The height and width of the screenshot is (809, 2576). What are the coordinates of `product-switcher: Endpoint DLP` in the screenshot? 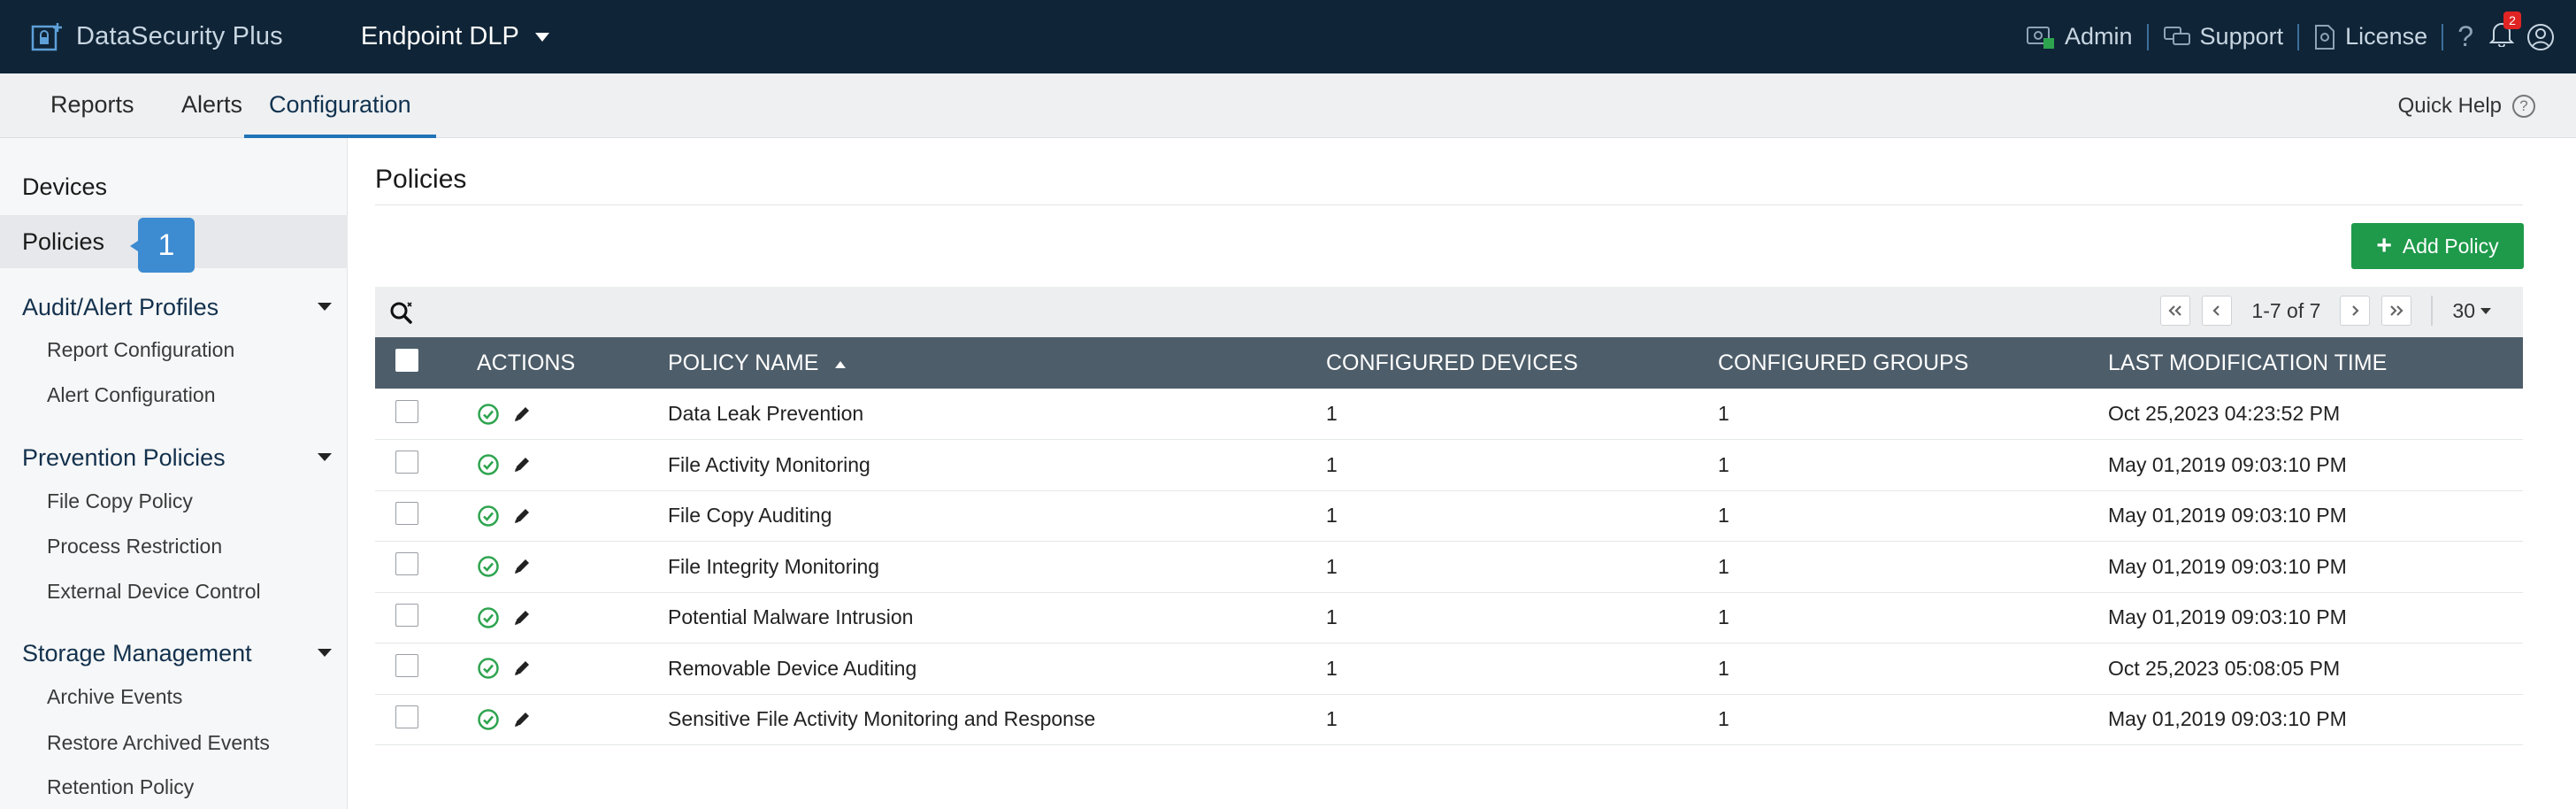 It's located at (455, 36).